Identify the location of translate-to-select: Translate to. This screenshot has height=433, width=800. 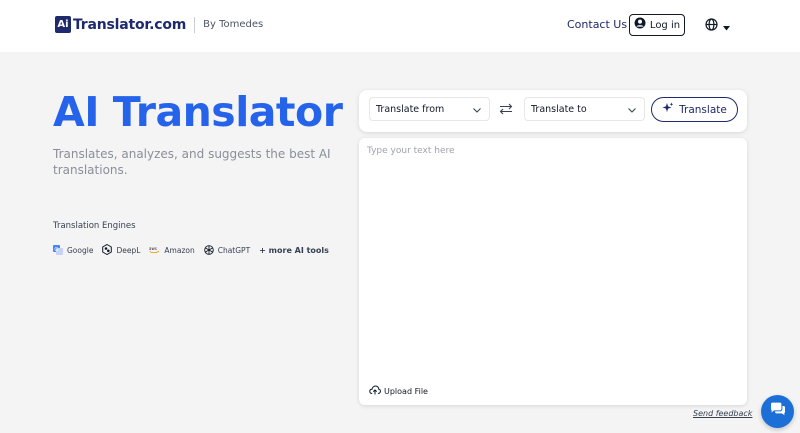
(584, 109).